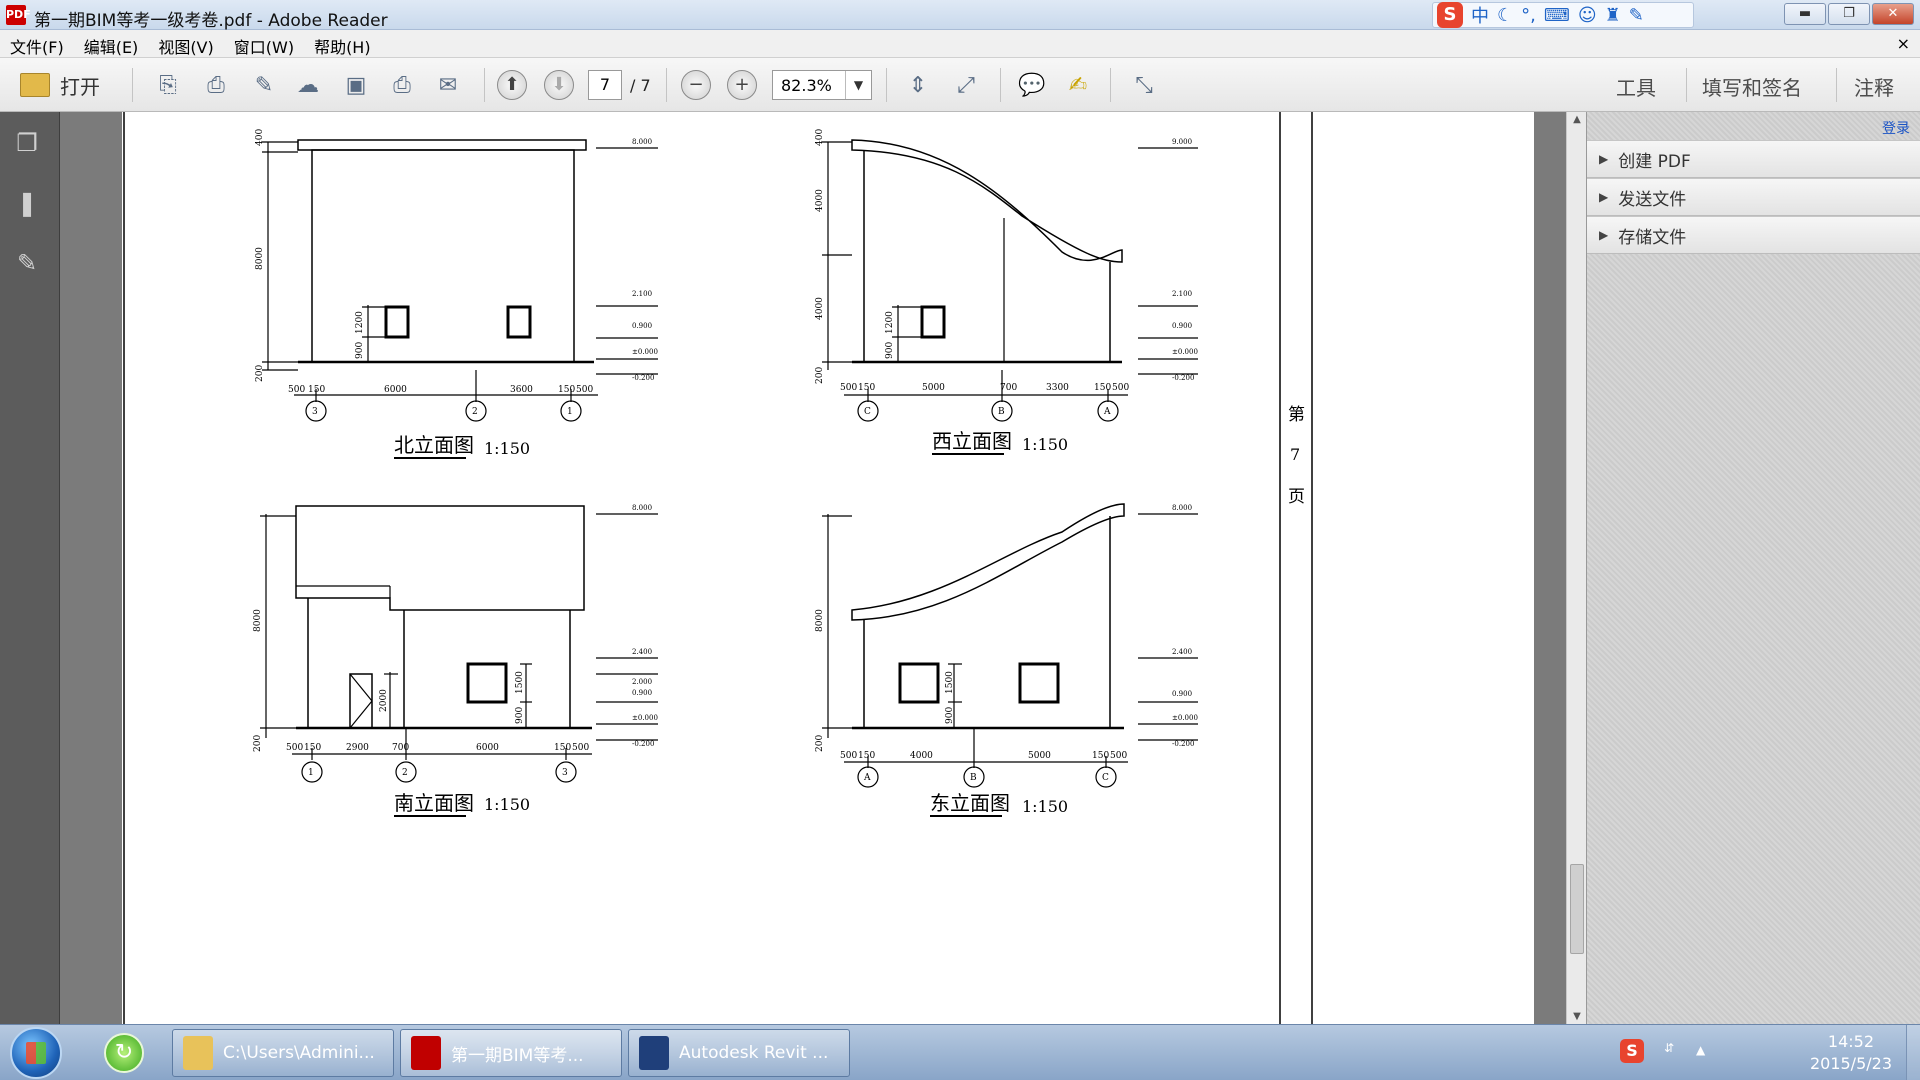 This screenshot has width=1920, height=1080. I want to click on zoom-select: 82.3% ▼, so click(822, 85).